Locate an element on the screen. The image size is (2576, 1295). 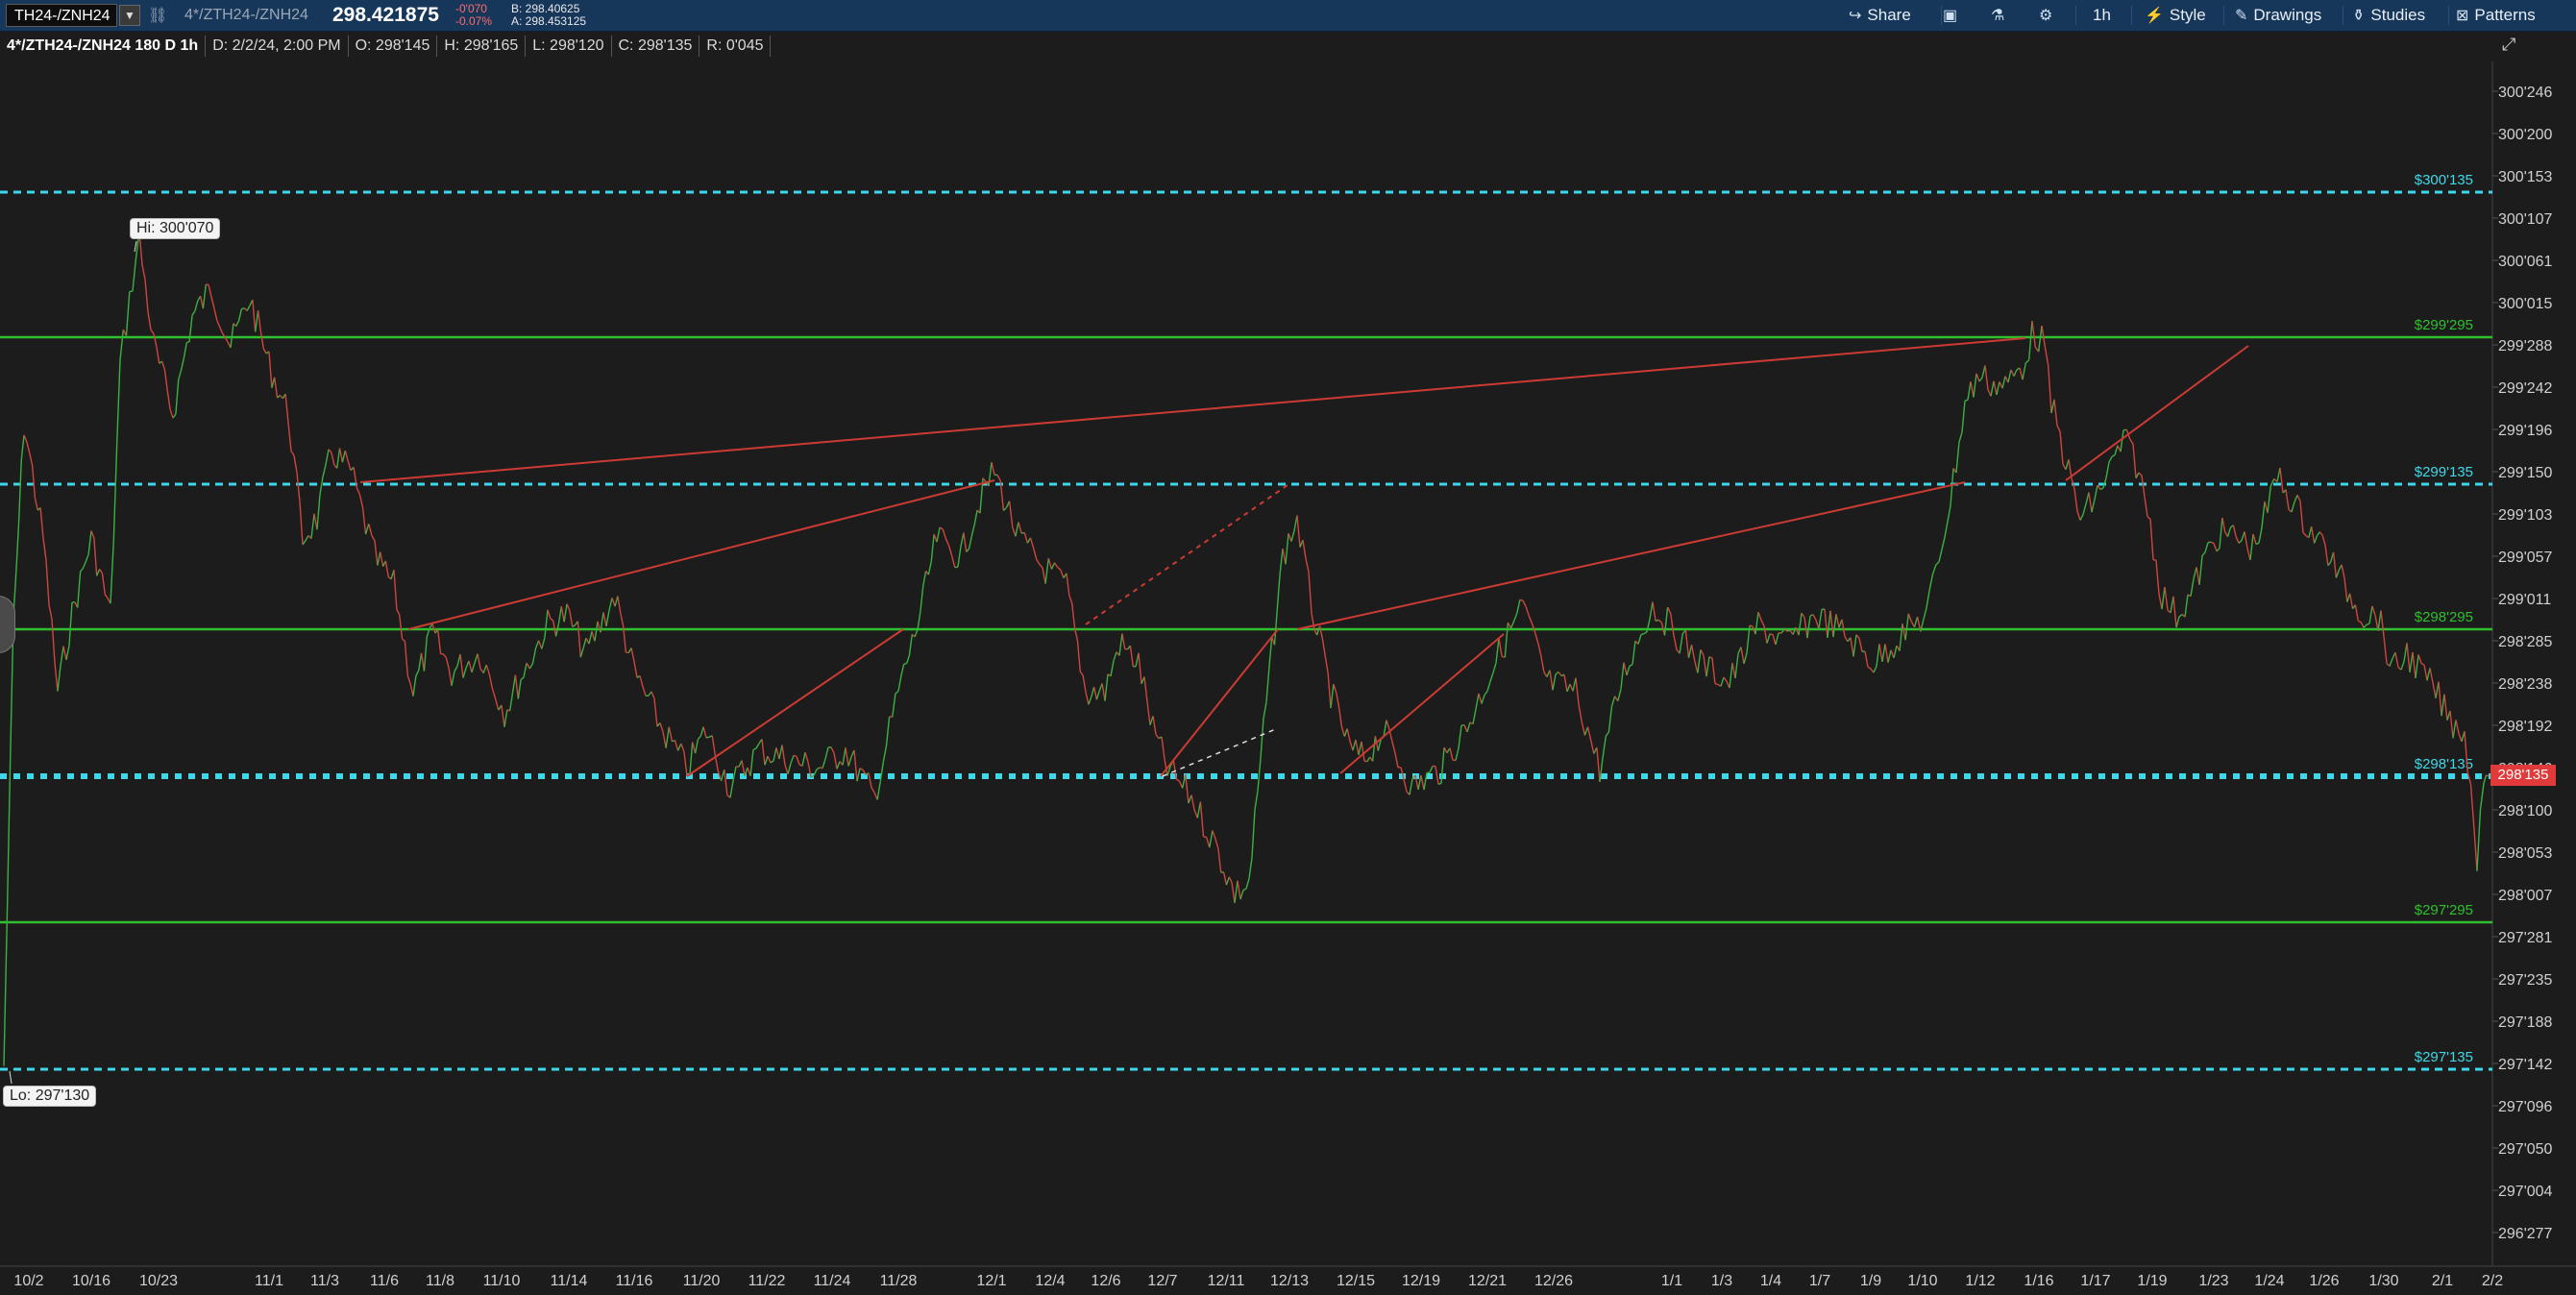
collapse-icon: ⤢ is located at coordinates (2512, 45).